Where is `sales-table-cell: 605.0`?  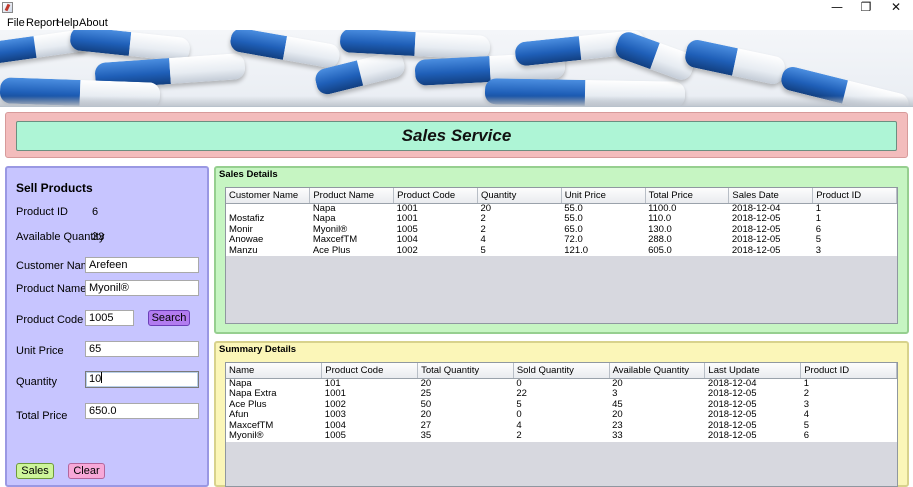 sales-table-cell: 605.0 is located at coordinates (687, 251).